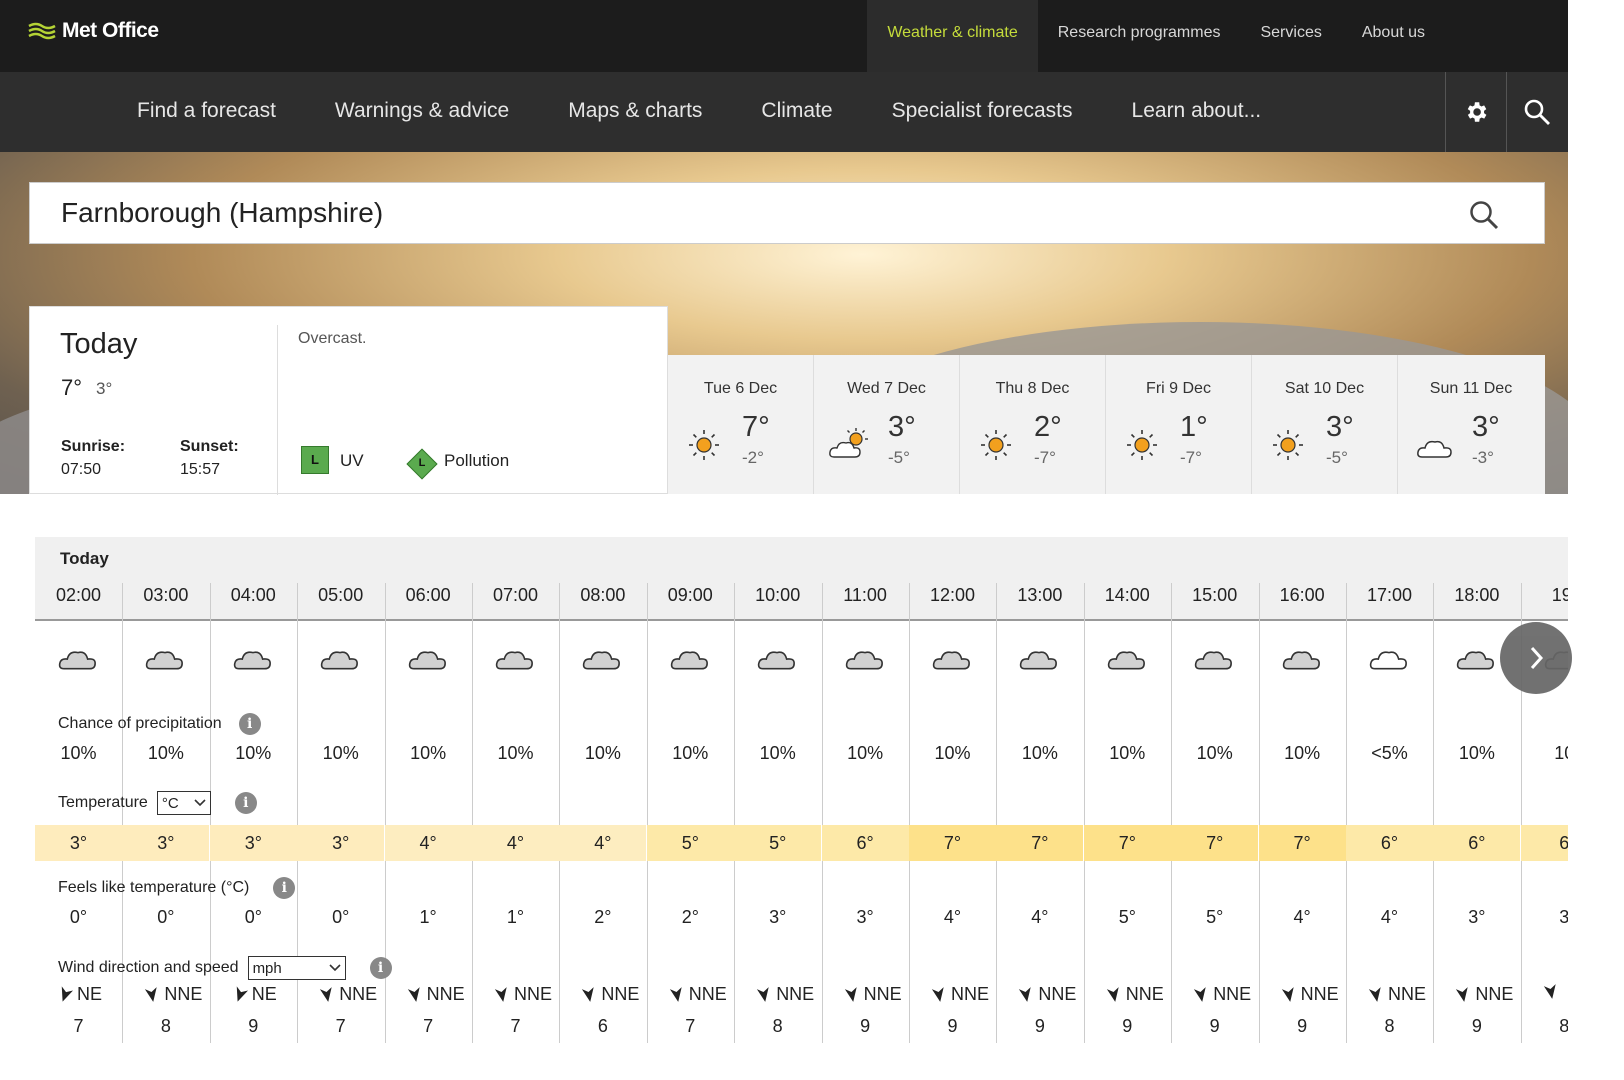 The width and height of the screenshot is (1624, 1080). I want to click on day-tab: Thu 8 Dec 2° -7°, so click(1033, 424).